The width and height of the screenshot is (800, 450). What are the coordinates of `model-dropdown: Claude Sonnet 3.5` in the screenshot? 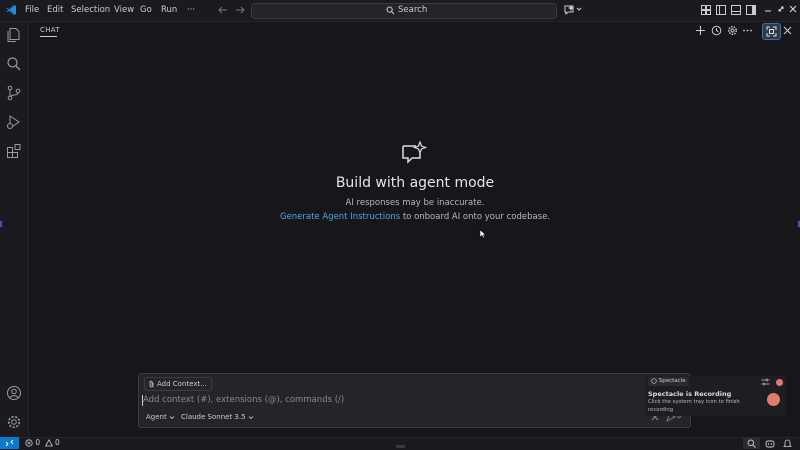 It's located at (217, 417).